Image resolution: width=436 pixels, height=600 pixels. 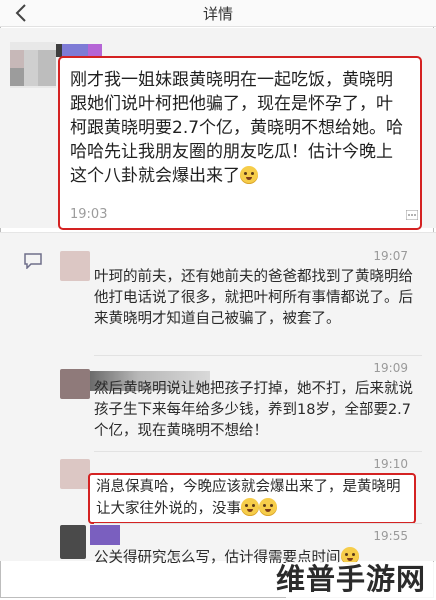 What do you see at coordinates (412, 215) in the screenshot?
I see `more-icon` at bounding box center [412, 215].